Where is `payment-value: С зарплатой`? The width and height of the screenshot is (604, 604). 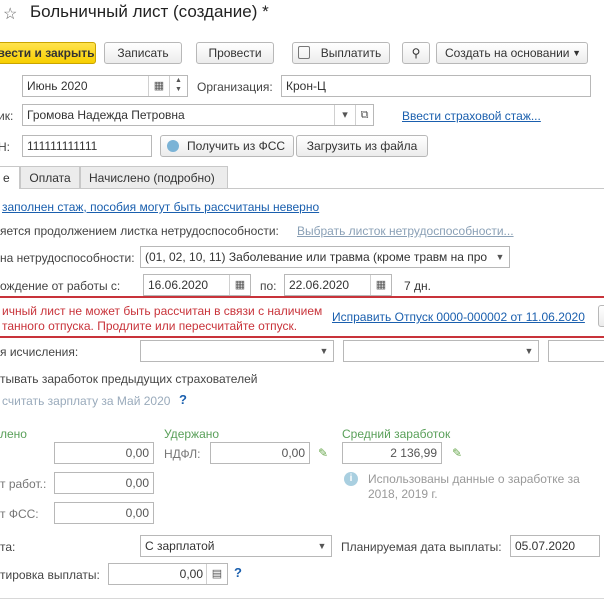
payment-value: С зарплатой is located at coordinates (180, 546).